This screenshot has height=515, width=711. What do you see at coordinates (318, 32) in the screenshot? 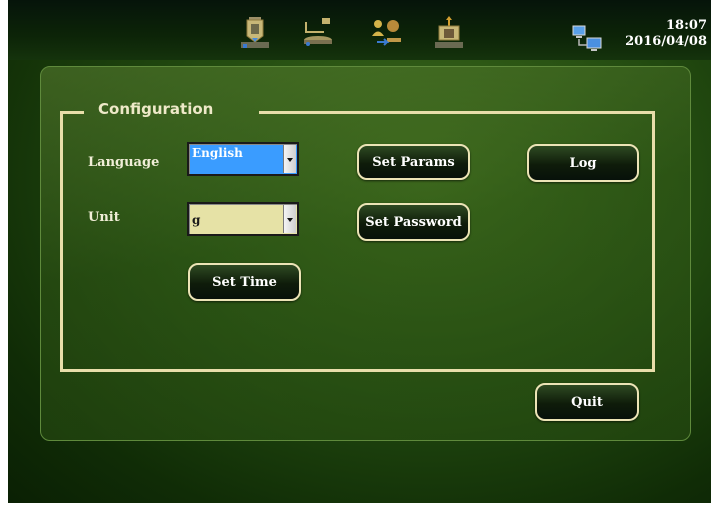
I see `conveyor-weighing-icon` at bounding box center [318, 32].